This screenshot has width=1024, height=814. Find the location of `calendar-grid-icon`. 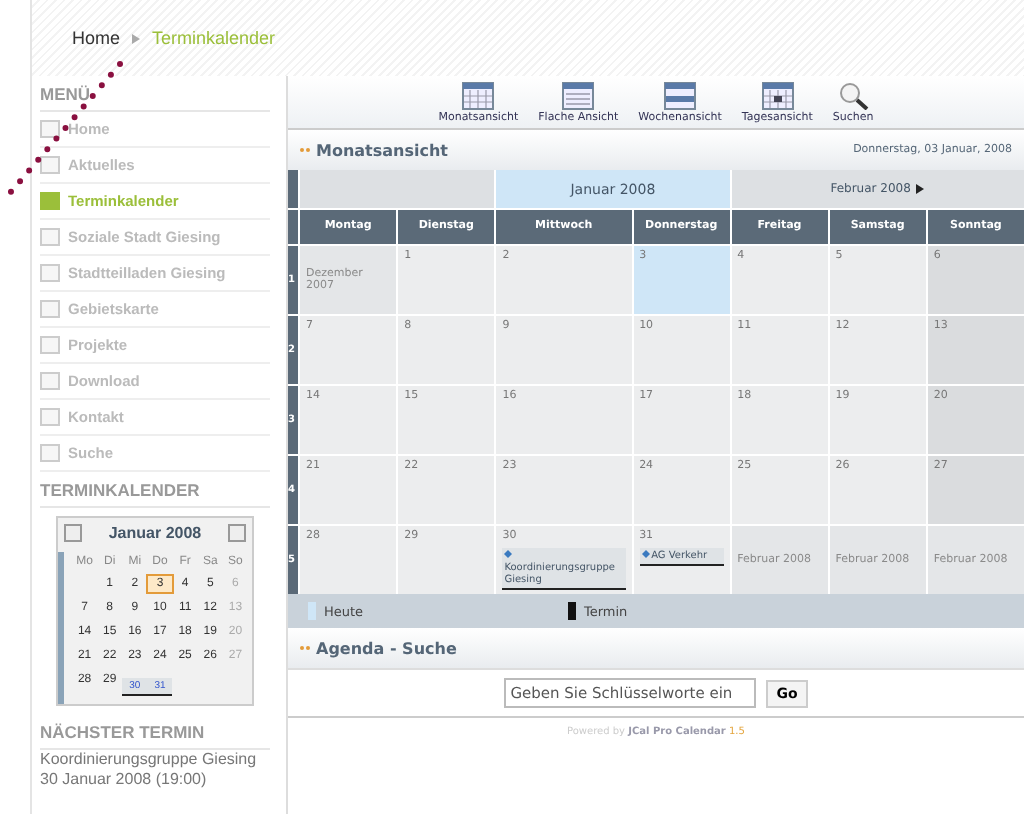

calendar-grid-icon is located at coordinates (478, 96).